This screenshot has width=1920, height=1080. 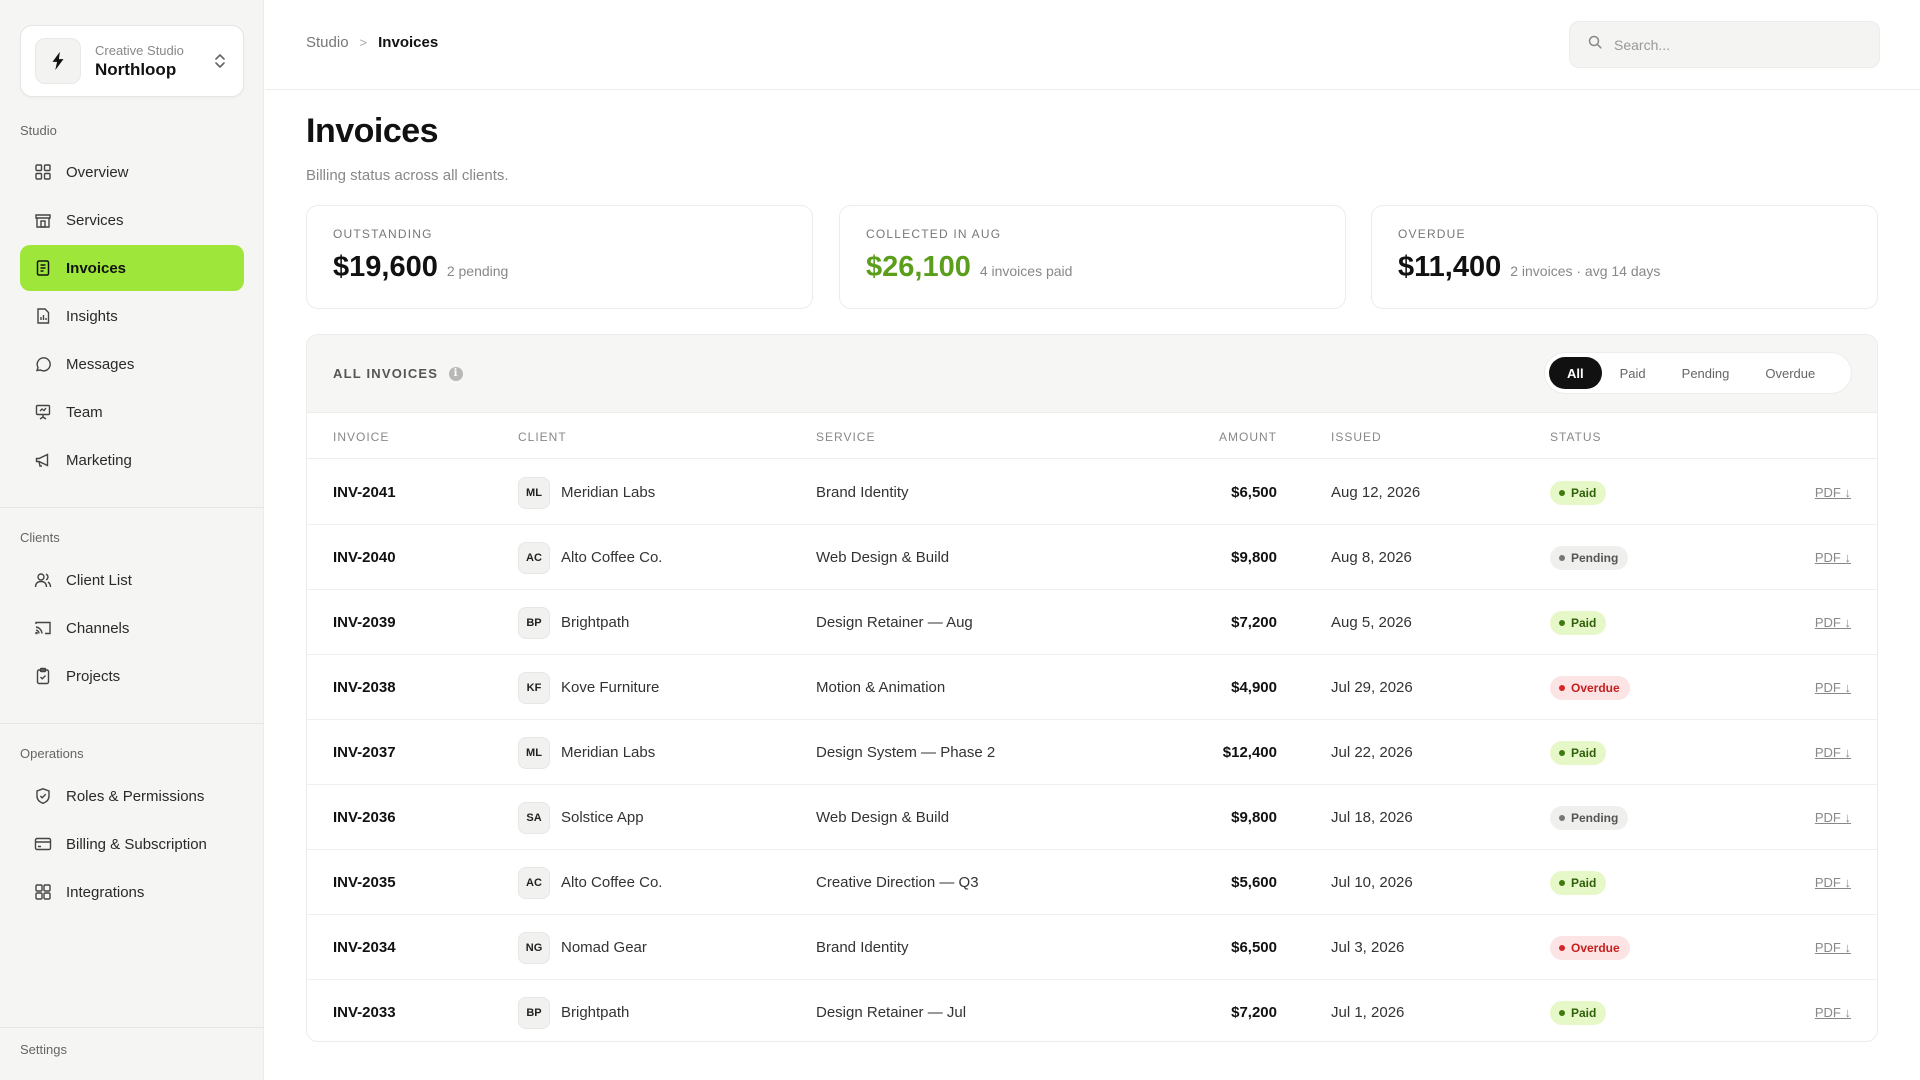 I want to click on column-header-service: SERVICE, so click(x=845, y=437).